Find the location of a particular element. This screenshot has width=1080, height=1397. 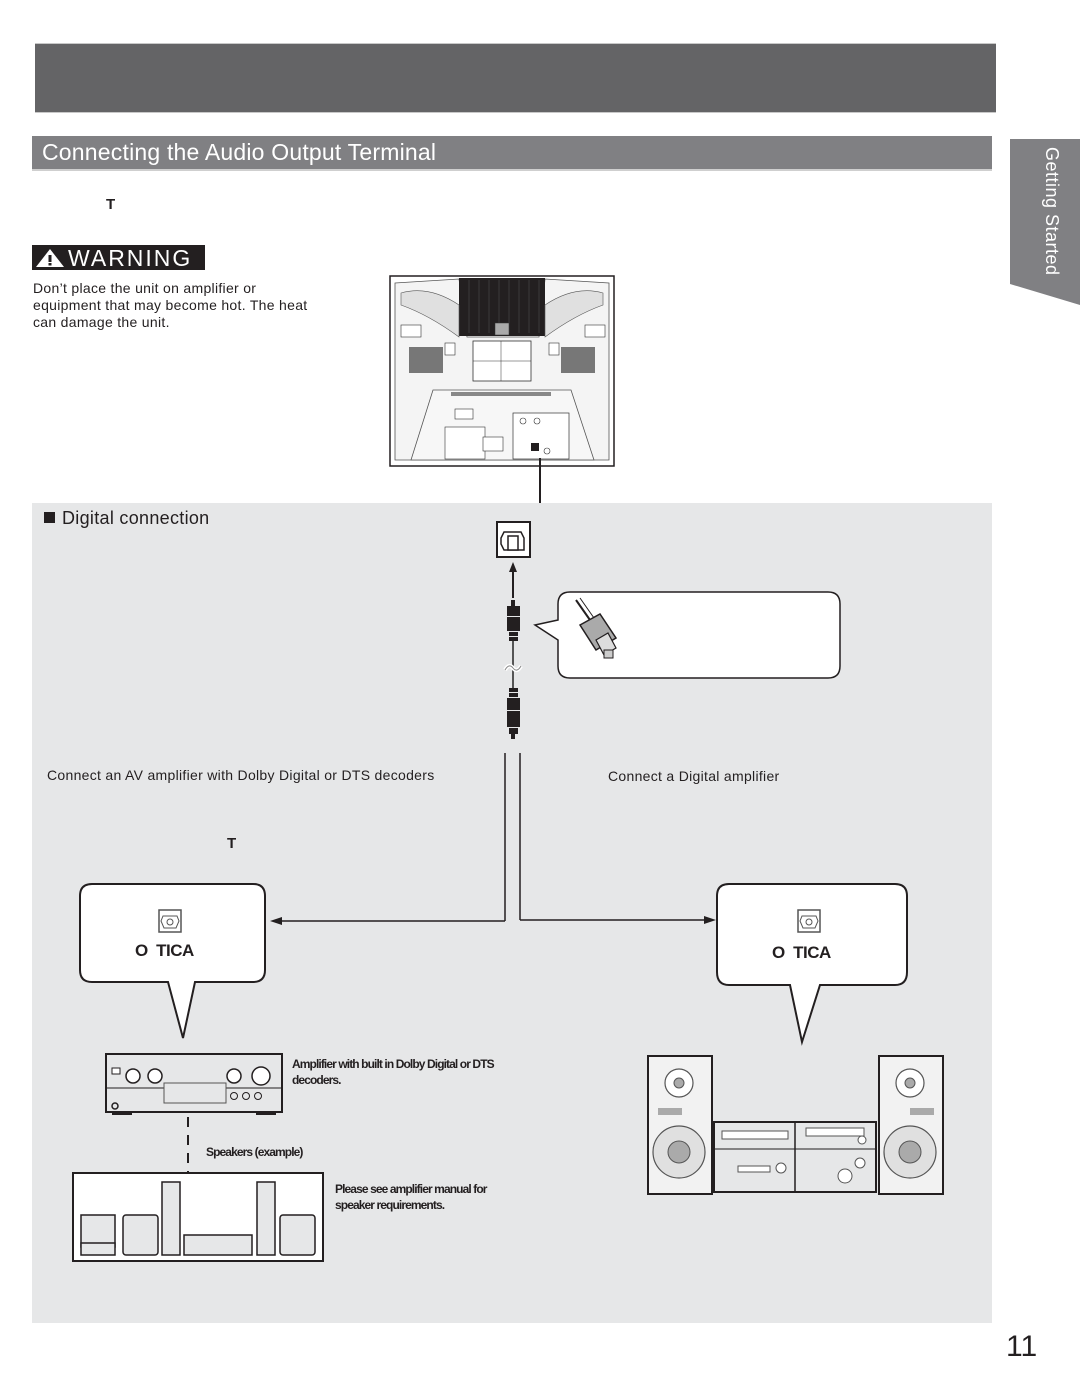

stereo-system-illustration is located at coordinates (795, 1125).